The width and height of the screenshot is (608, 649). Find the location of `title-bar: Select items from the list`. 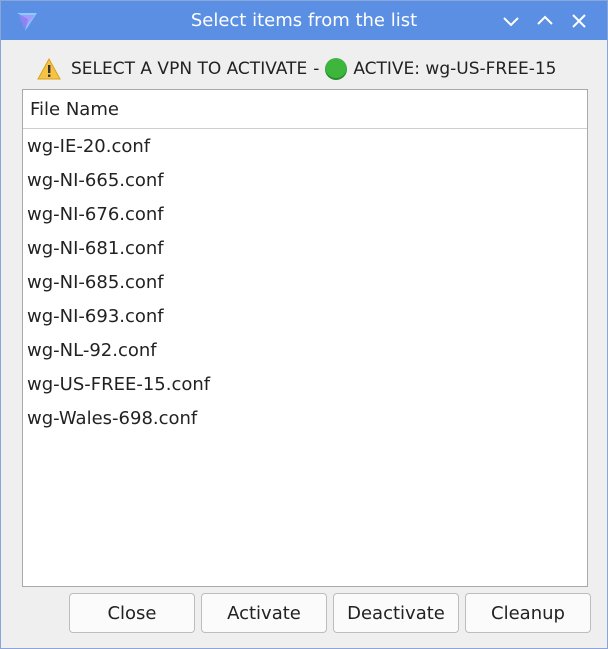

title-bar: Select items from the list is located at coordinates (304, 20).